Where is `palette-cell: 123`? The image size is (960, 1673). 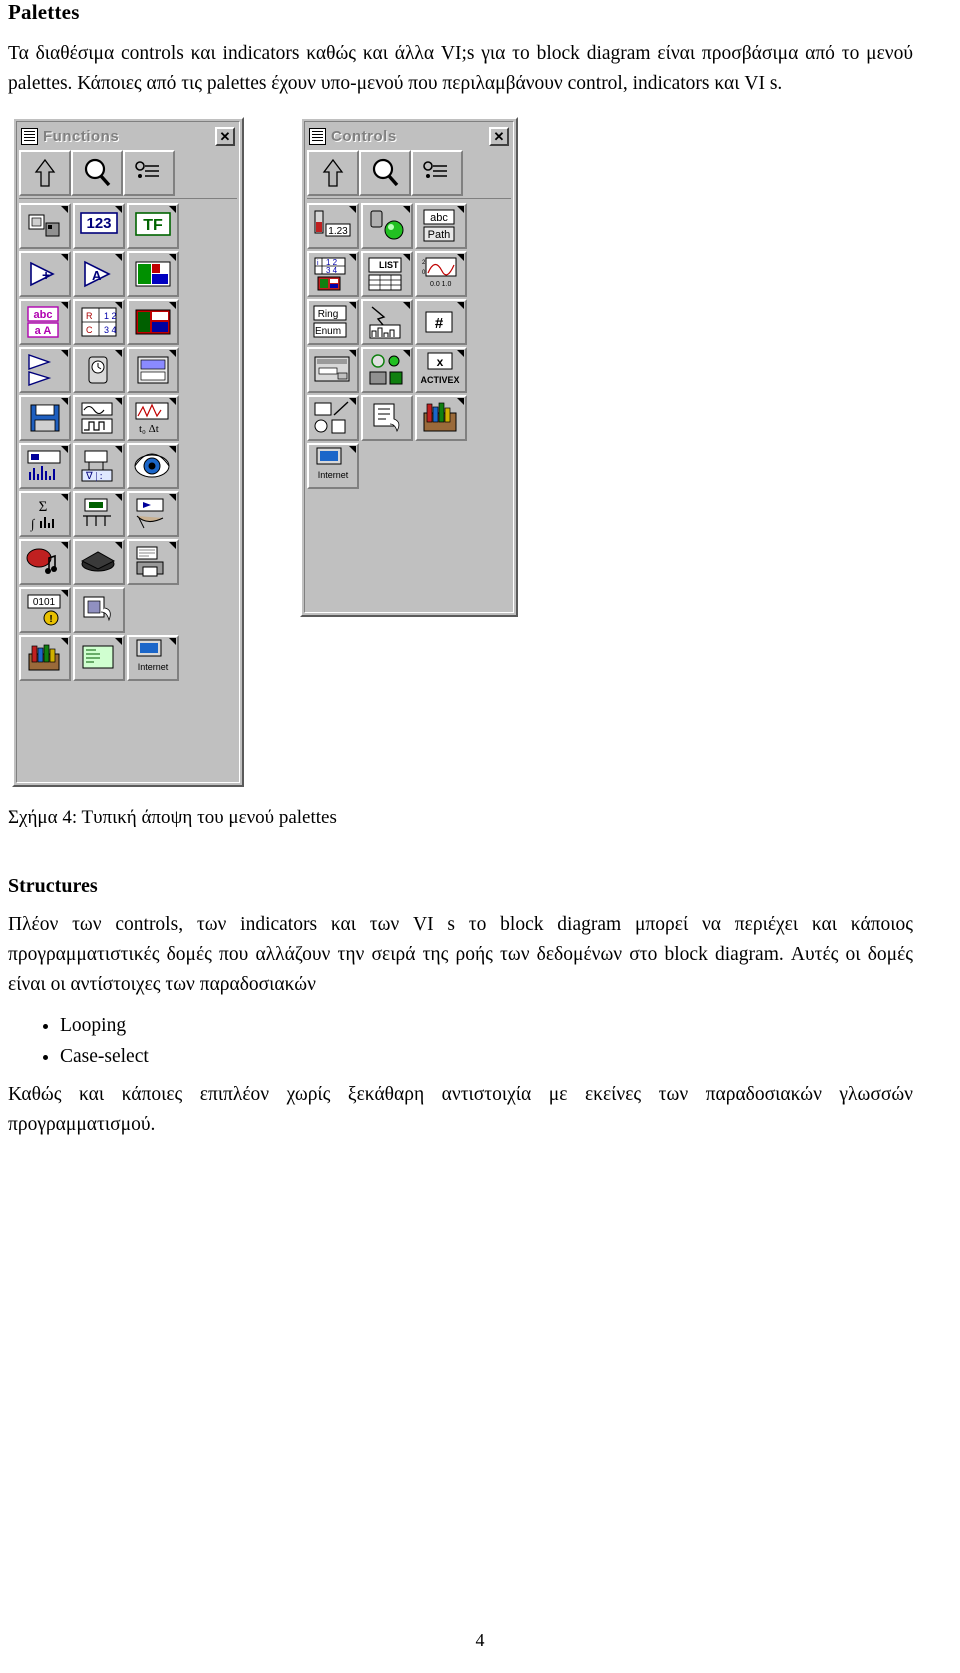 palette-cell: 123 is located at coordinates (99, 226).